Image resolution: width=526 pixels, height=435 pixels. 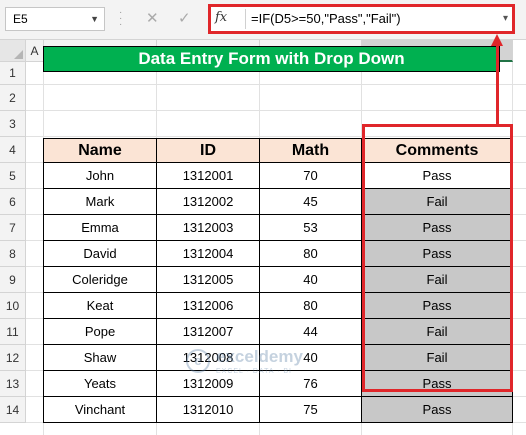 I want to click on name-box-value: E5, so click(x=20, y=19).